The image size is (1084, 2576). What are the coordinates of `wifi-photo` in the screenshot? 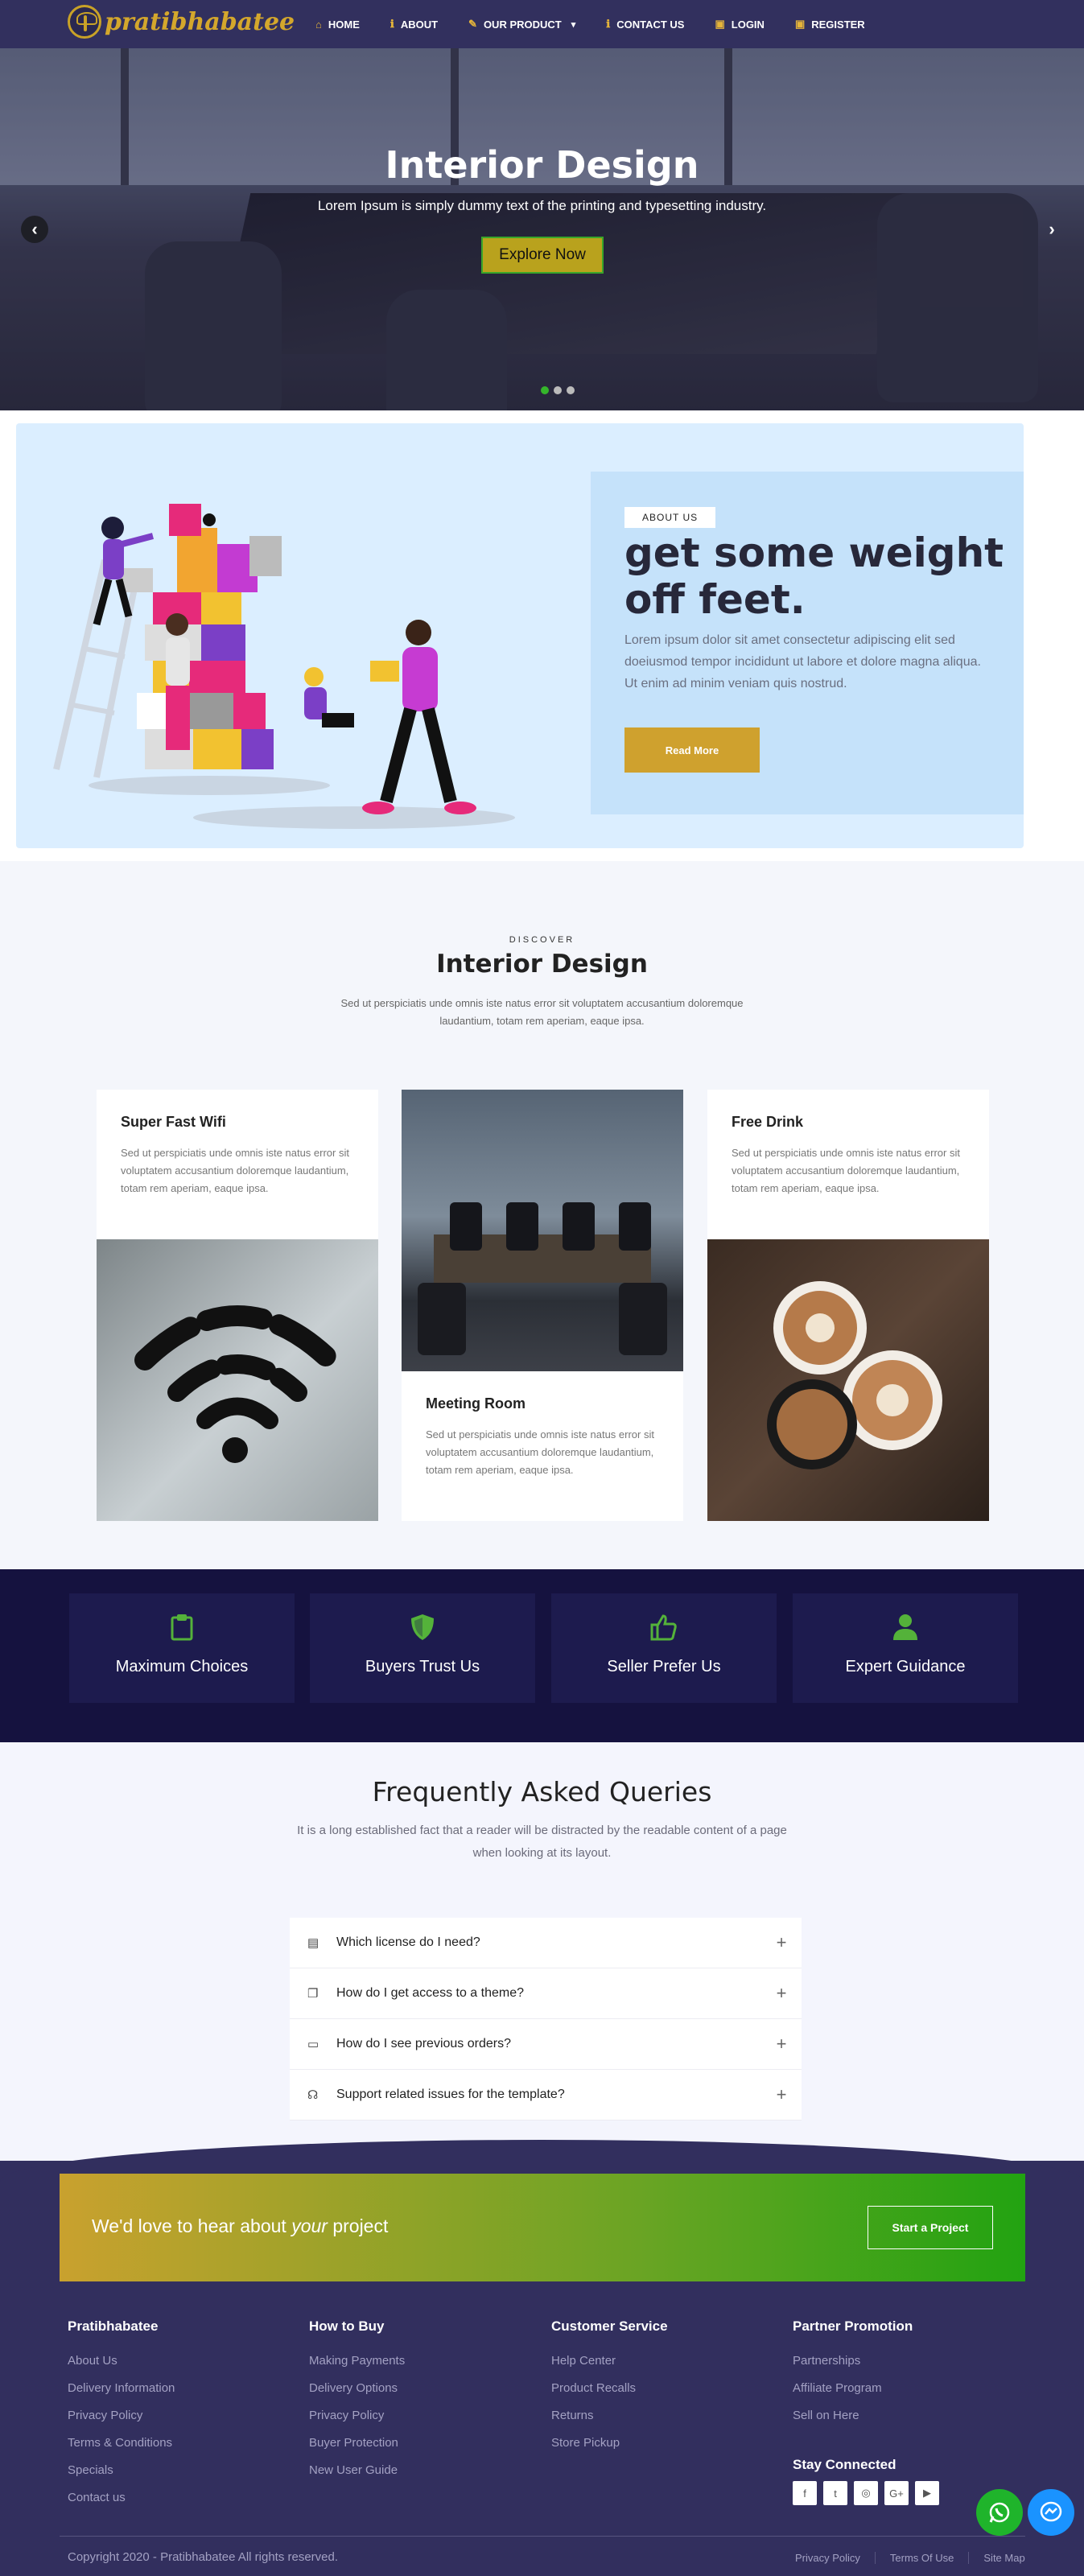 It's located at (237, 1380).